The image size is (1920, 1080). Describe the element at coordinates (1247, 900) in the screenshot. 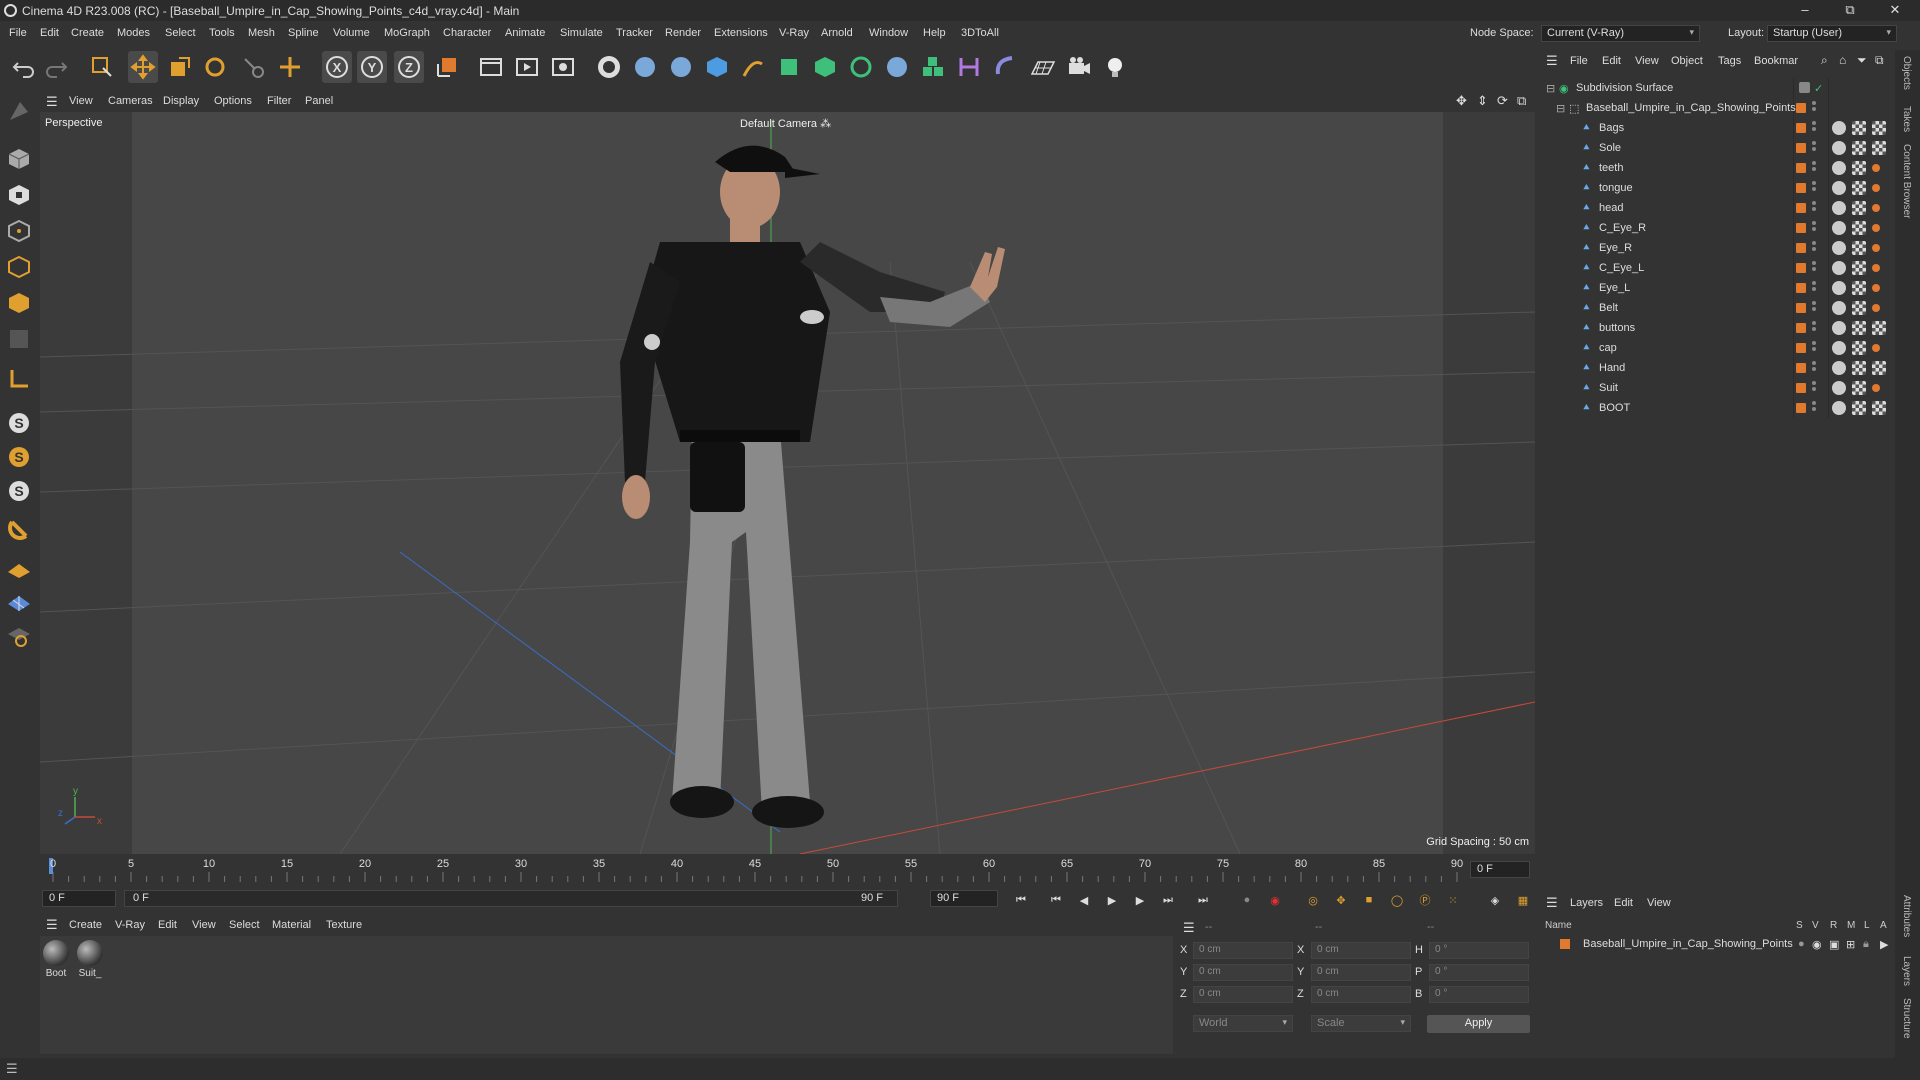

I see `record-active-icon: ●` at that location.